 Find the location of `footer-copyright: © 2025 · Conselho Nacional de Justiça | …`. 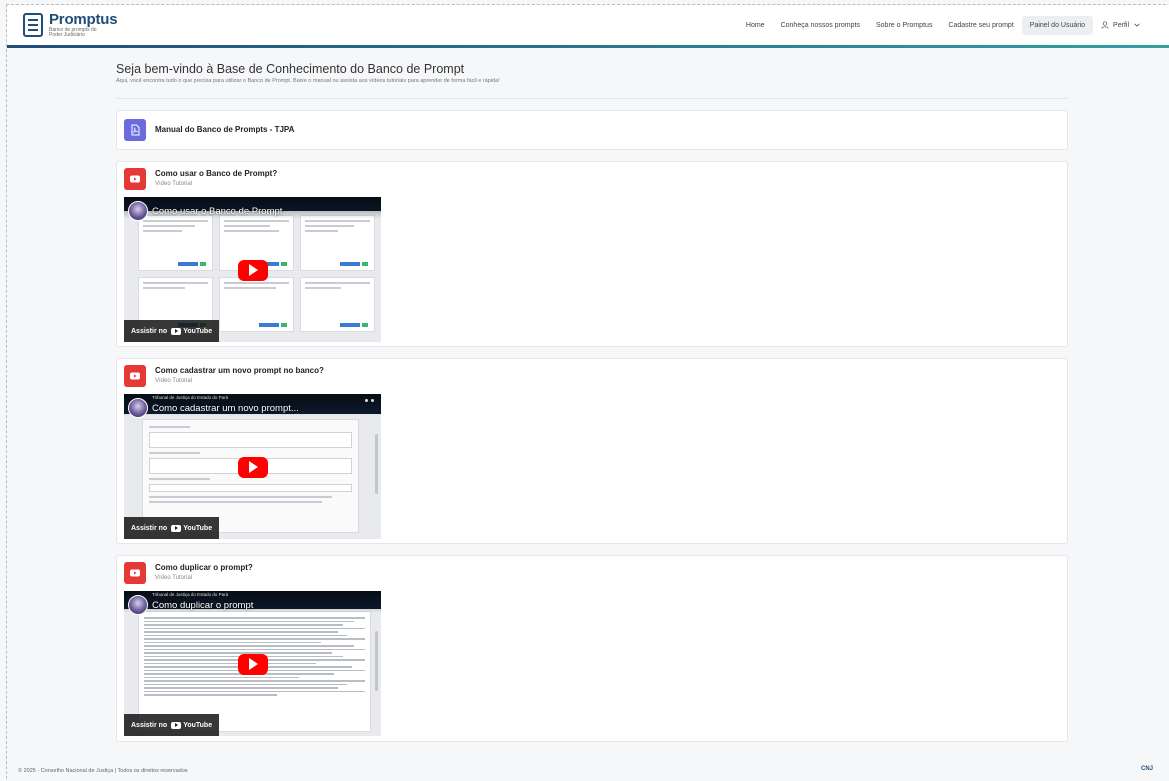

footer-copyright: © 2025 · Conselho Nacional de Justiça | … is located at coordinates (103, 771).